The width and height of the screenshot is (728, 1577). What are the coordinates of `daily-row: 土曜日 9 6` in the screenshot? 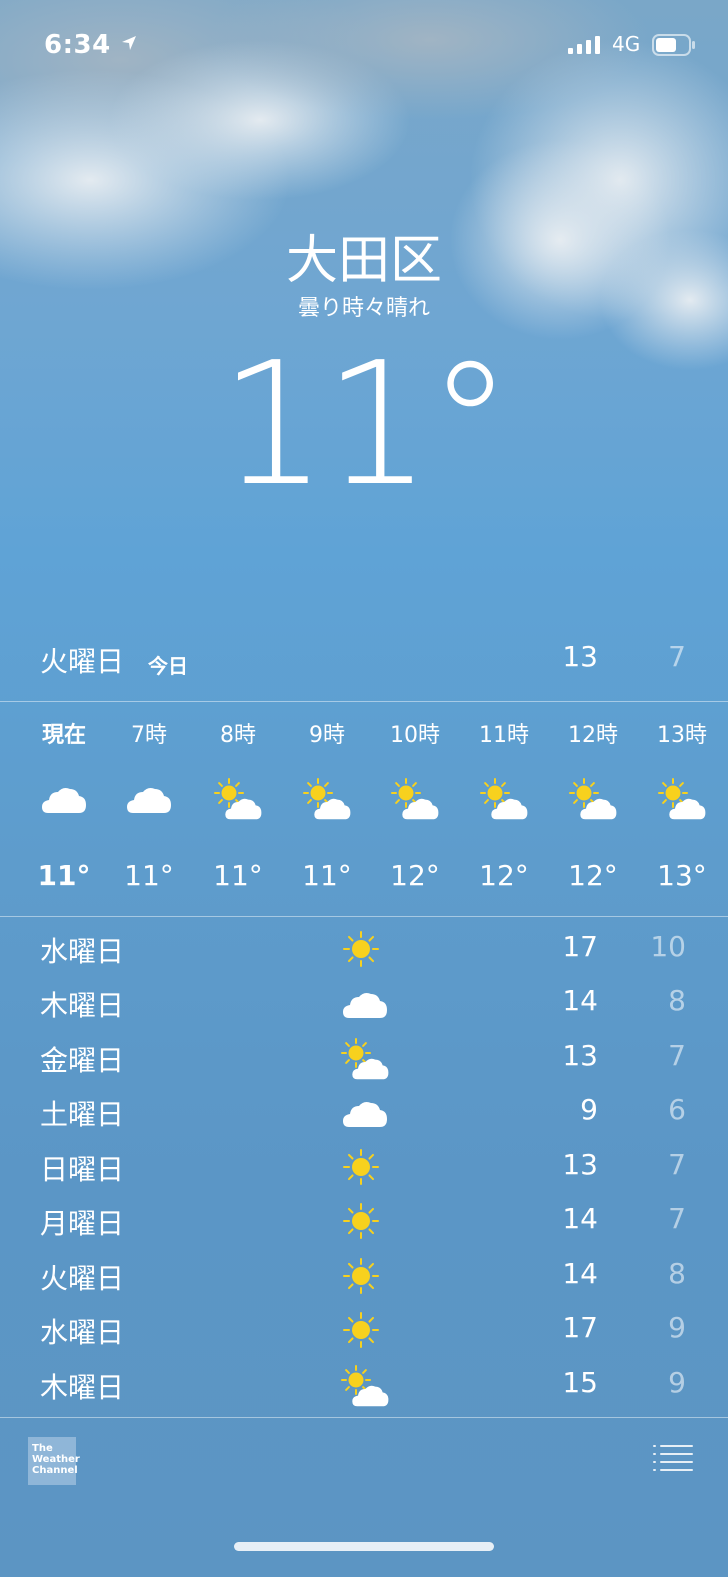 It's located at (364, 1112).